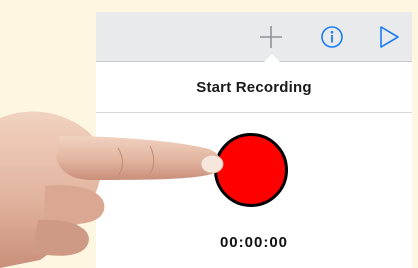 The image size is (418, 268). Describe the element at coordinates (254, 242) in the screenshot. I see `recording-timer: 00:00:00` at that location.